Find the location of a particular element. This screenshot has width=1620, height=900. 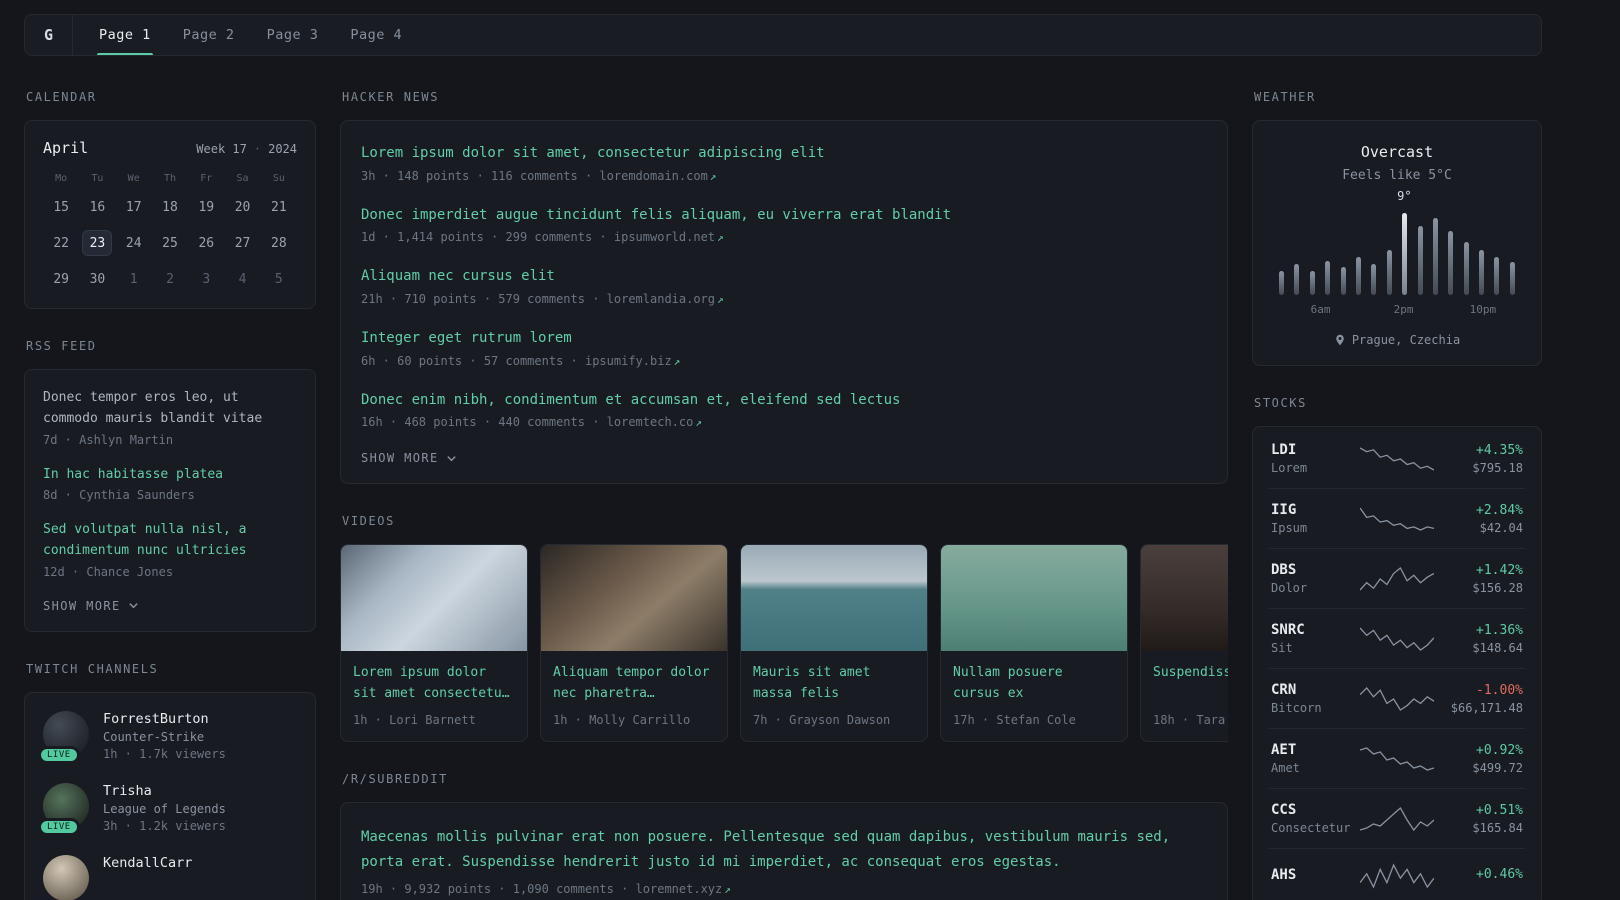

hn-domain-link: ipsumworld.net is located at coordinates (664, 237).